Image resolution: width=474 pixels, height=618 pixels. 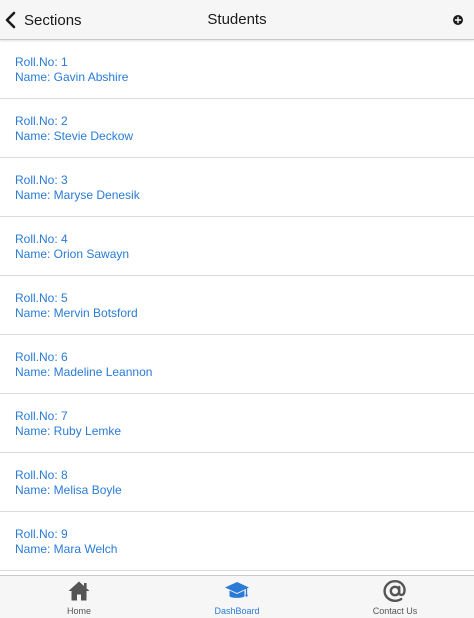 I want to click on tab-home: Home, so click(x=79, y=597).